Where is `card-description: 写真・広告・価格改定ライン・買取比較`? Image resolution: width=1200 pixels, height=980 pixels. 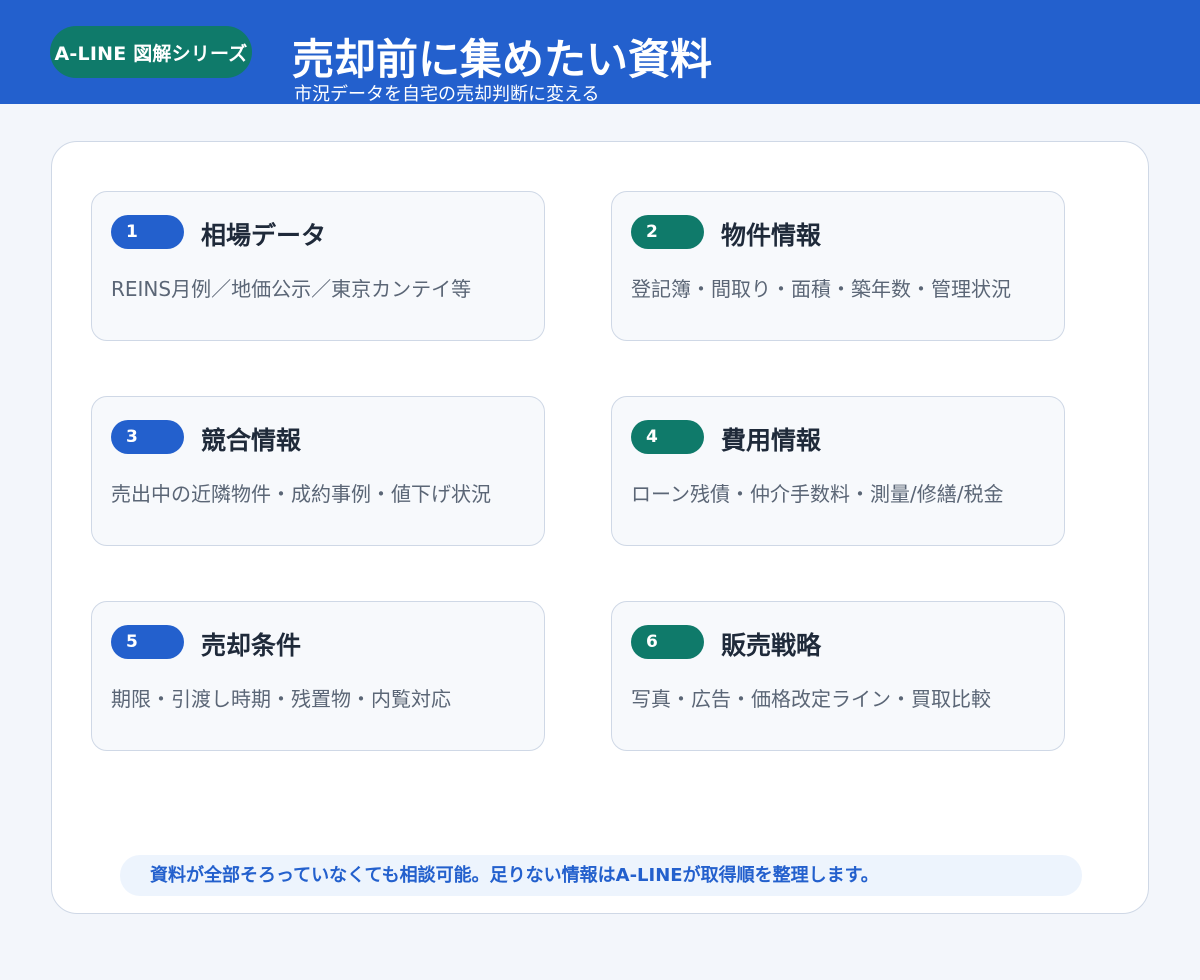 card-description: 写真・広告・価格改定ライン・買取比較 is located at coordinates (811, 699).